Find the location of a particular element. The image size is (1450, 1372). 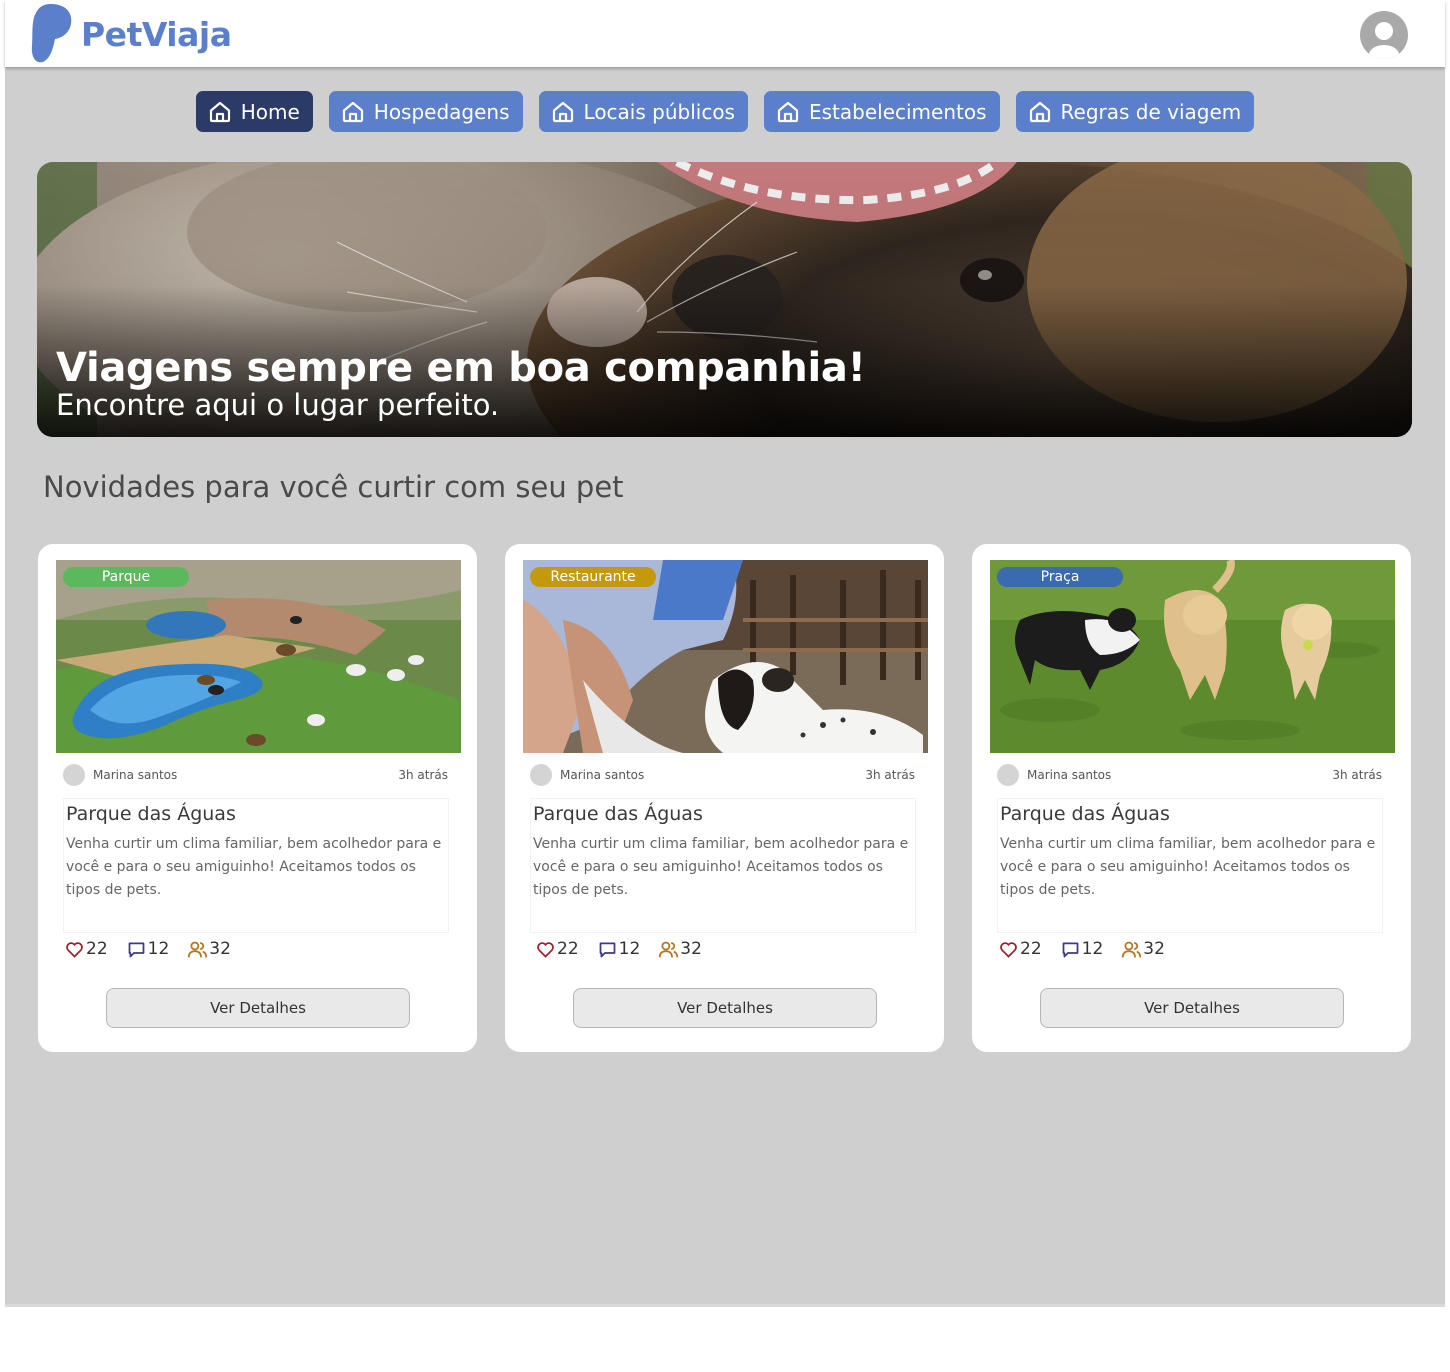

category-badge: Restaurante is located at coordinates (593, 577).